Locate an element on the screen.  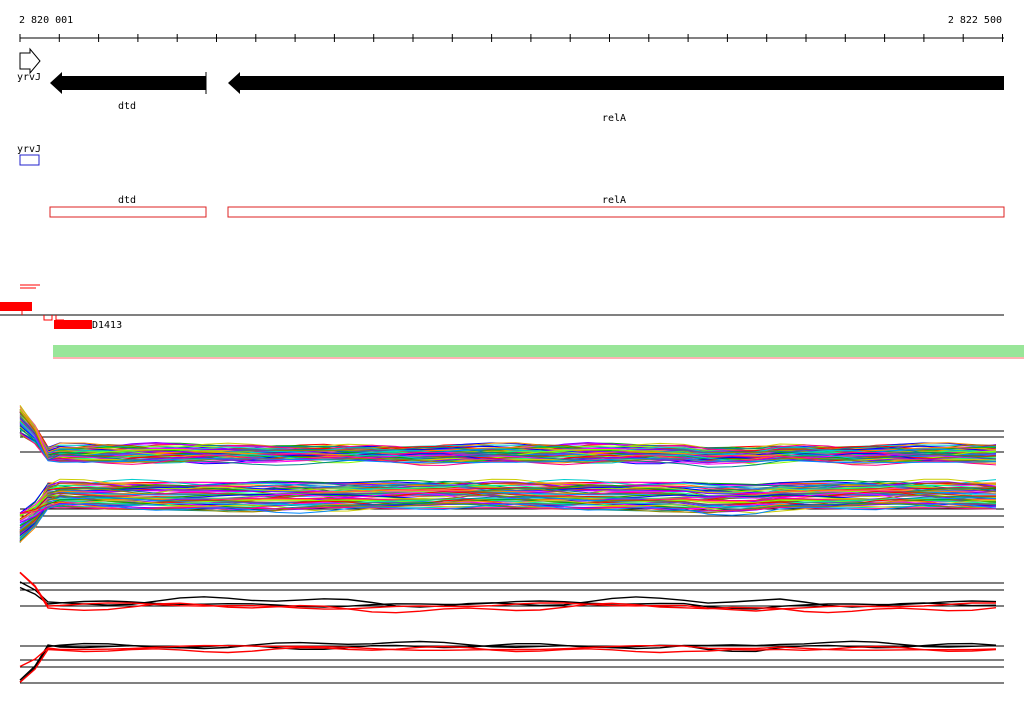
feature-label-D1413: D1413 is located at coordinates (107, 325).